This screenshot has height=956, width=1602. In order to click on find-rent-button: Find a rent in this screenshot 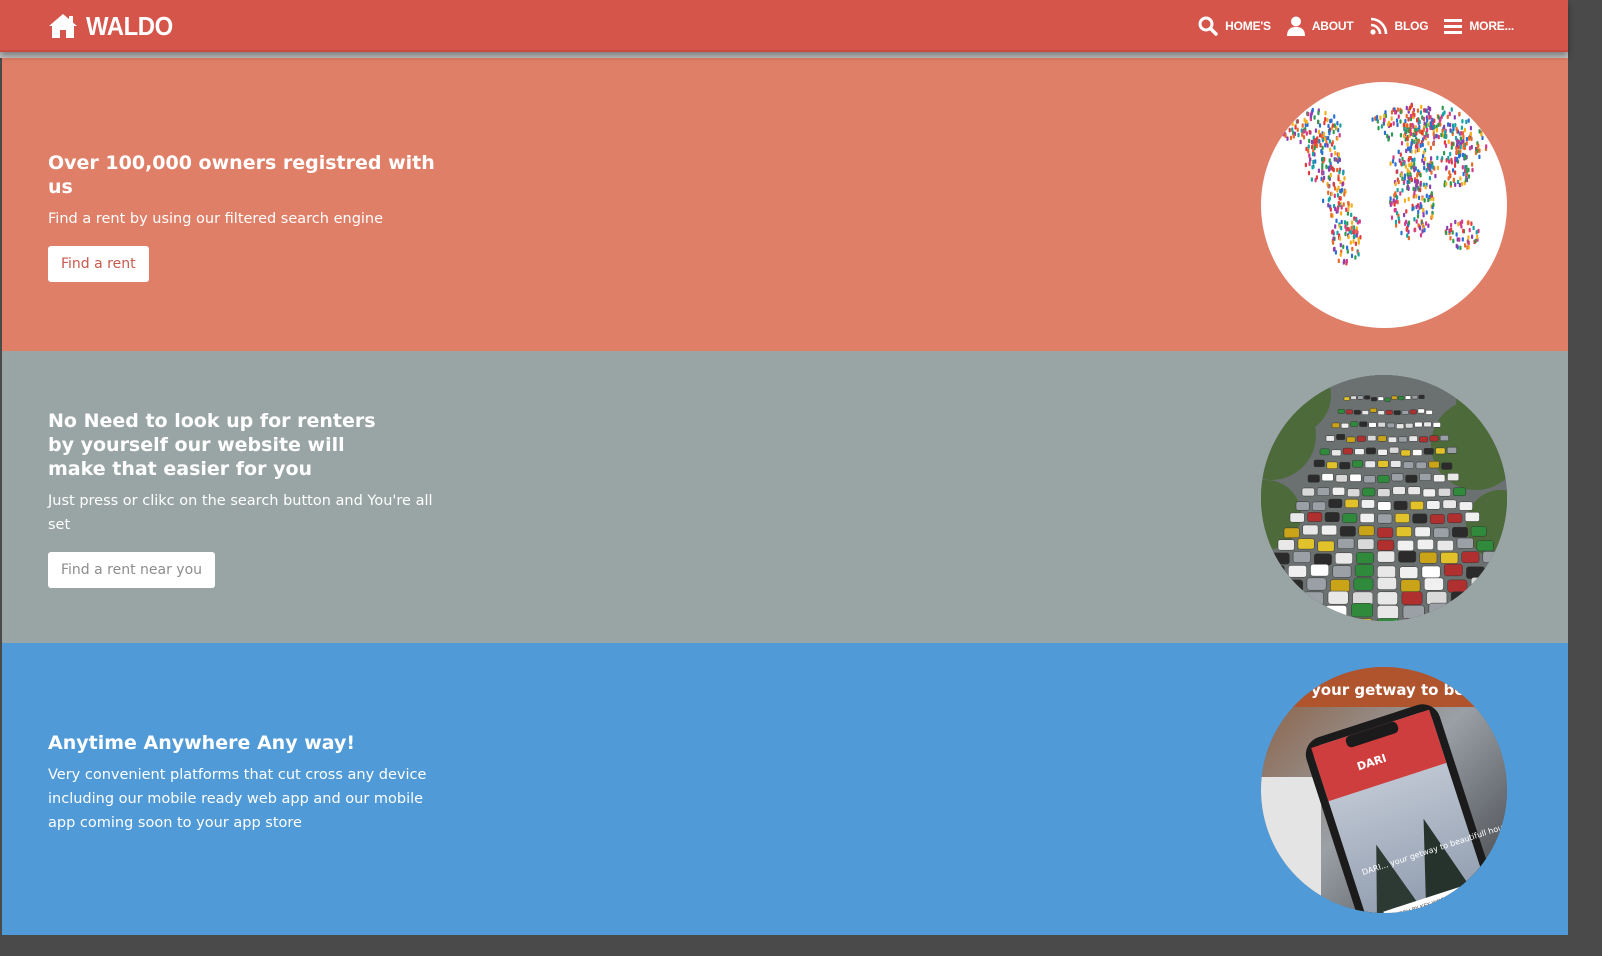, I will do `click(98, 264)`.